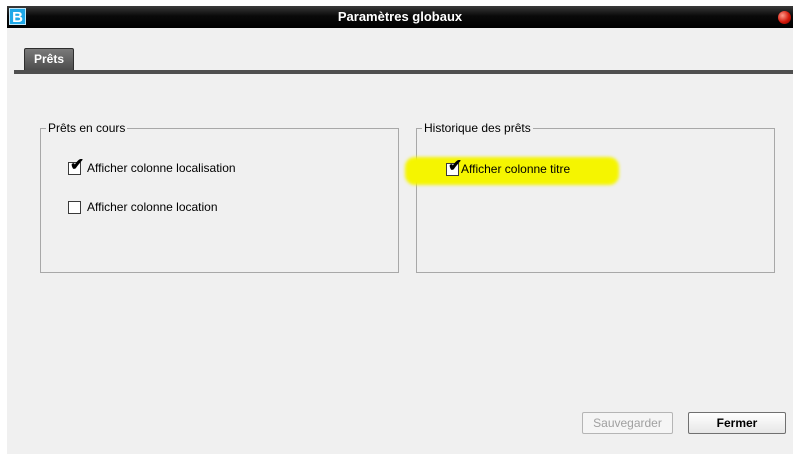 This screenshot has height=454, width=793. What do you see at coordinates (49, 59) in the screenshot?
I see `tab-prets: Prêts` at bounding box center [49, 59].